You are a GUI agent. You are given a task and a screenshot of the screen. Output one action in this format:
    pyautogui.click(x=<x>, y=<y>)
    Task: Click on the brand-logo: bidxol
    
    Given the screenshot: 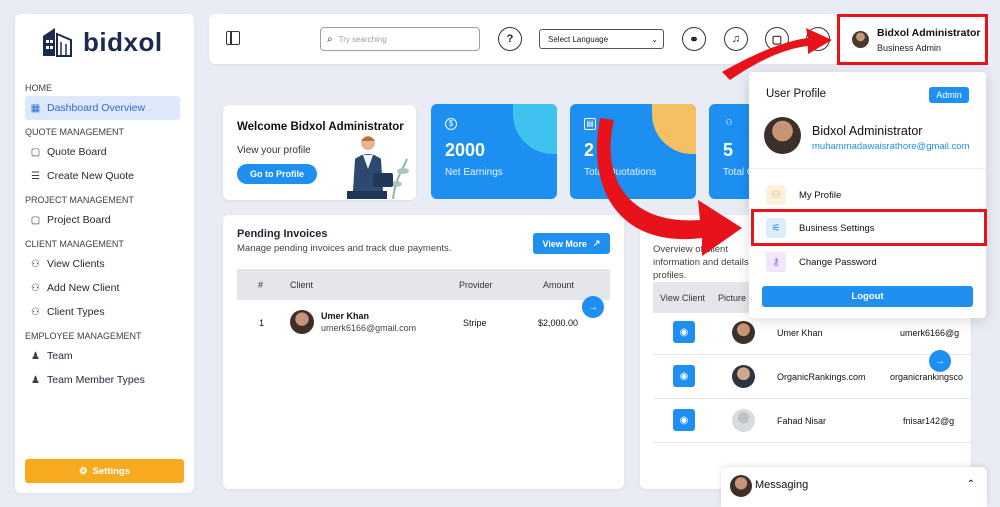 What is the action you would take?
    pyautogui.click(x=102, y=42)
    